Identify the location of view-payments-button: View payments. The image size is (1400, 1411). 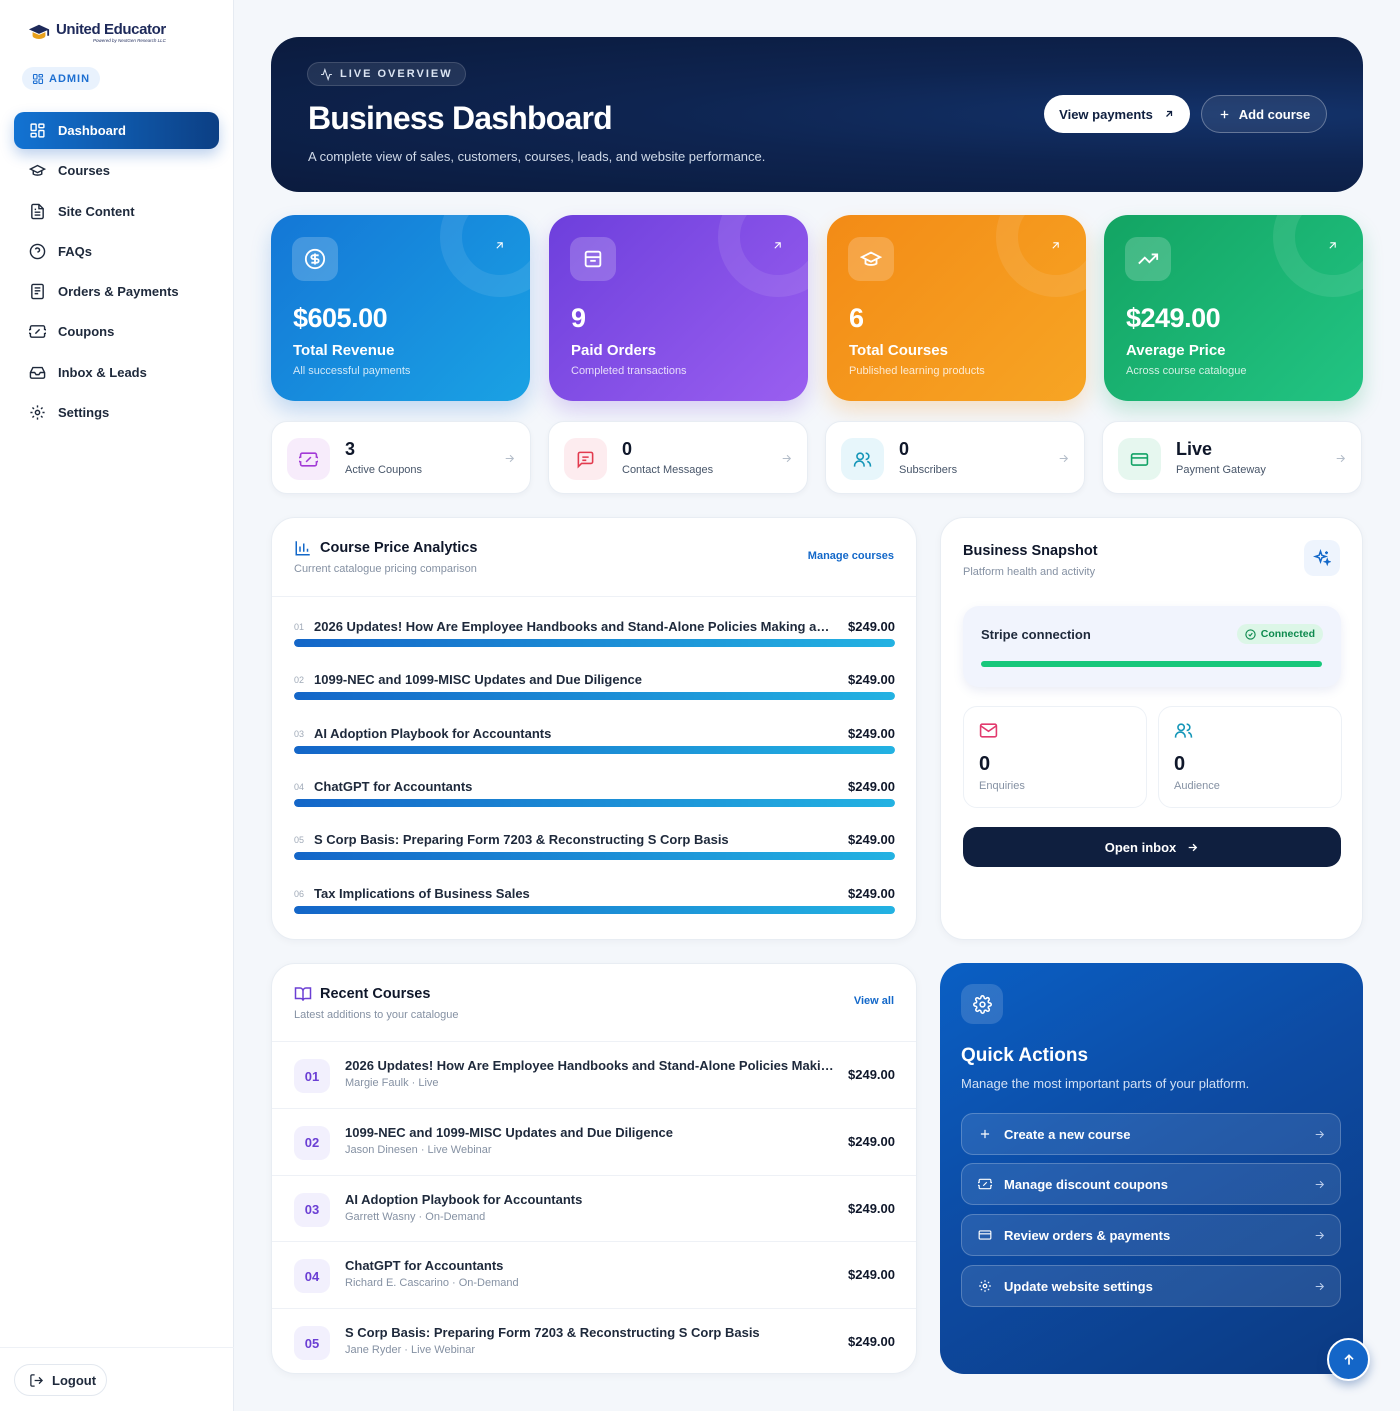
(1117, 114).